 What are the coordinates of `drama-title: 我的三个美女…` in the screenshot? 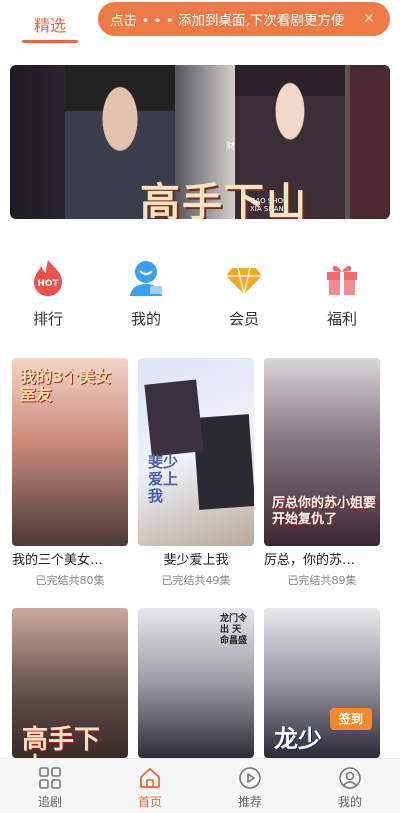 It's located at (58, 560).